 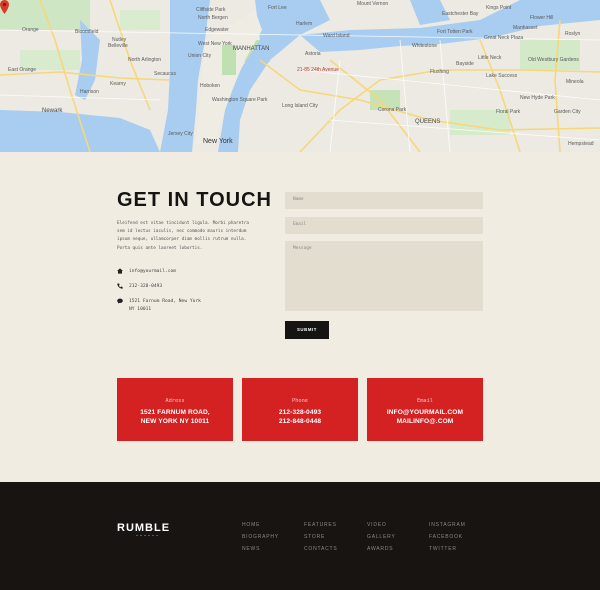 I want to click on map-label: MANHATTAN, so click(x=251, y=49).